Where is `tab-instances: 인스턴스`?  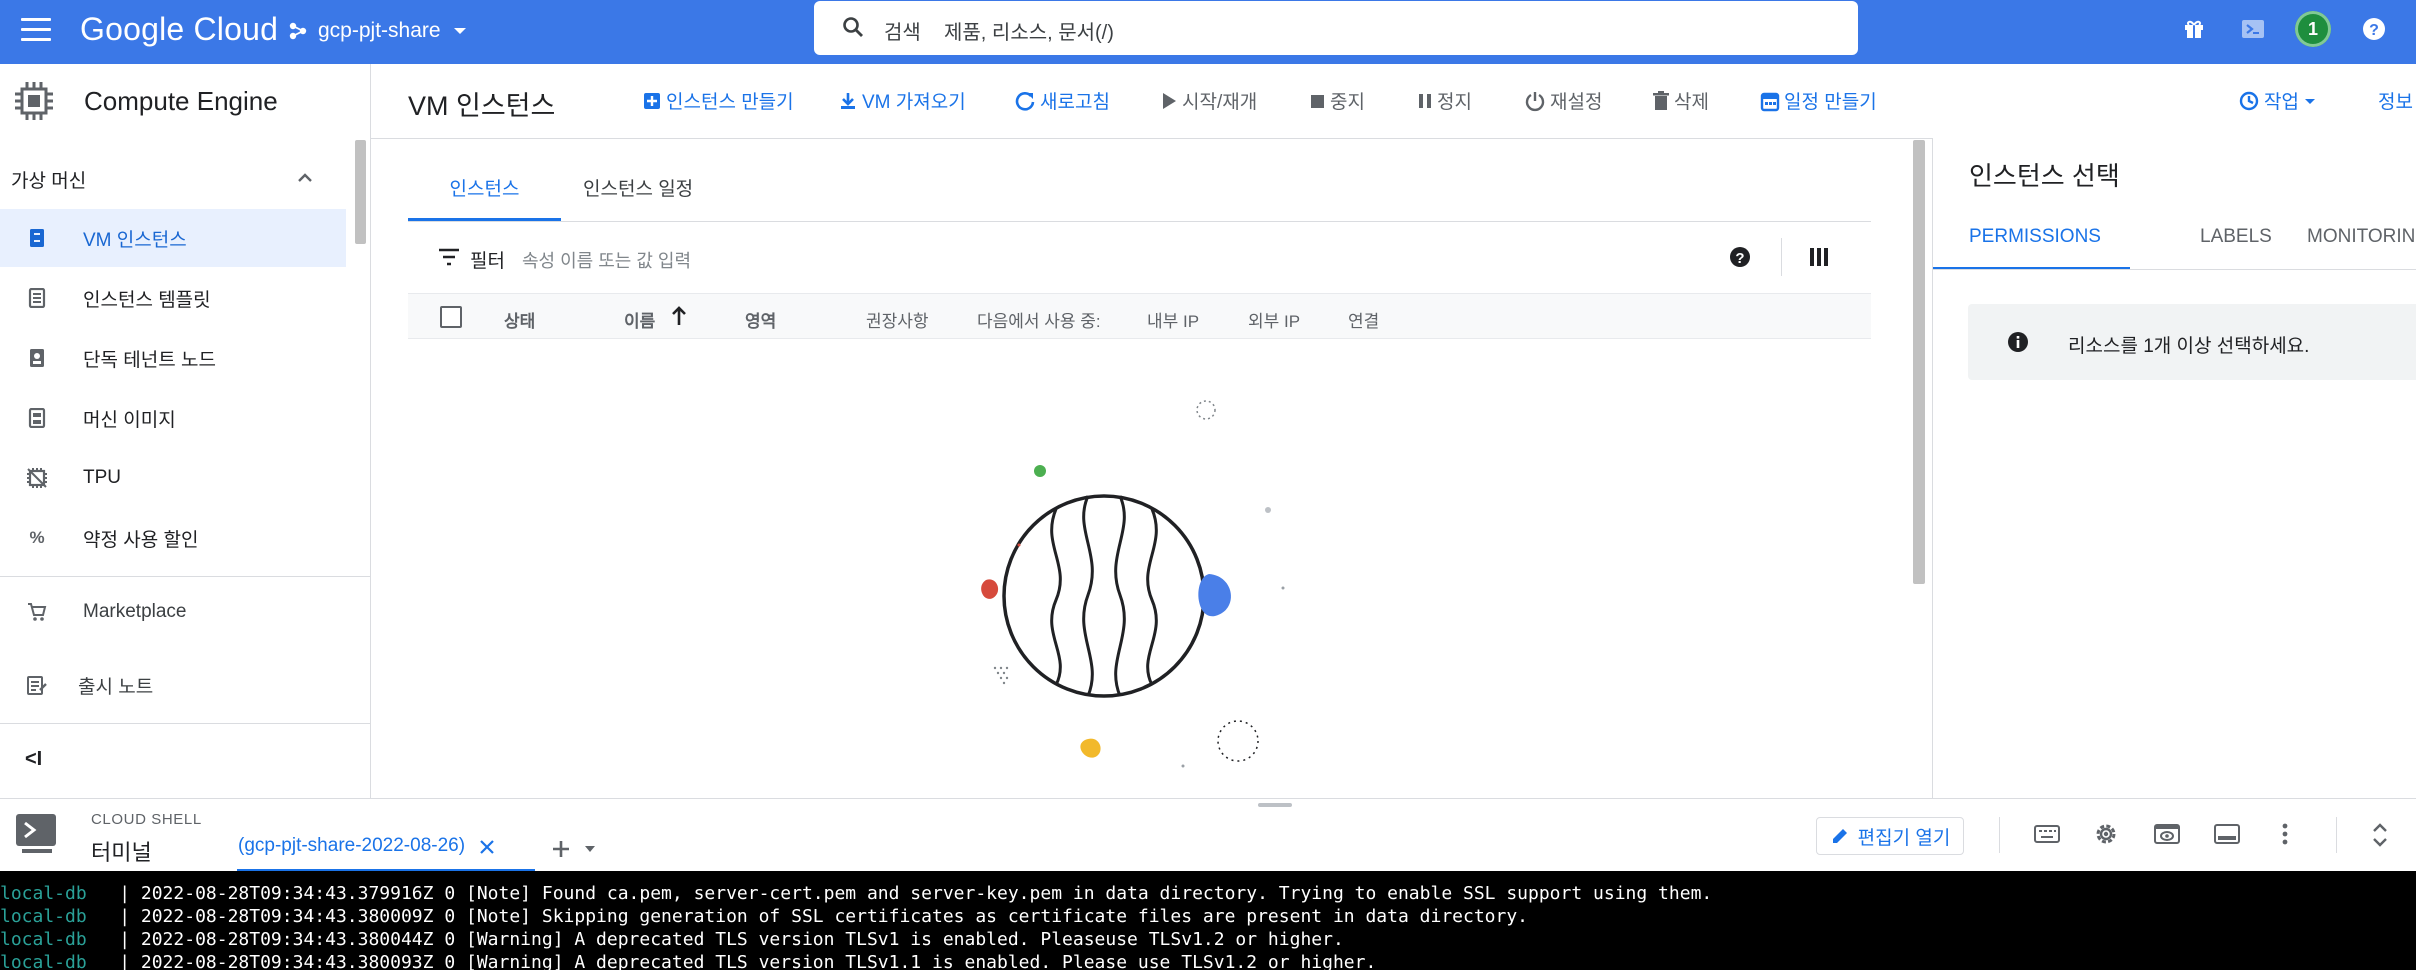 tab-instances: 인스턴스 is located at coordinates (484, 199).